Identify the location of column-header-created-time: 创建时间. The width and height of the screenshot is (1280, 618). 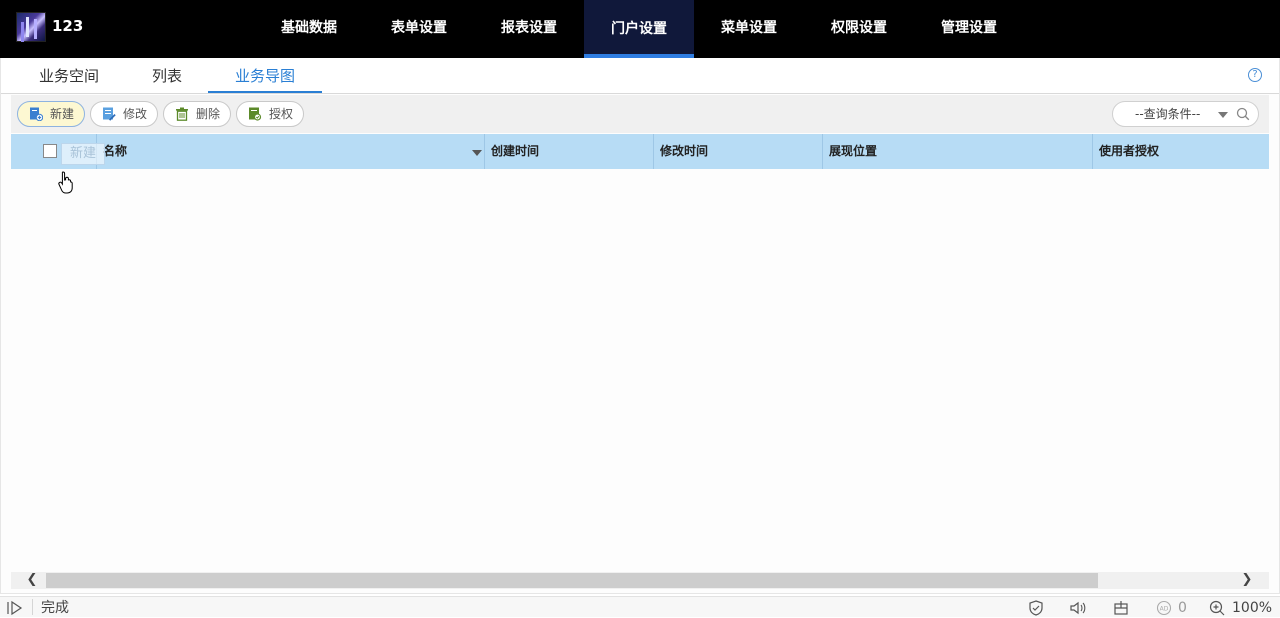
(568, 151).